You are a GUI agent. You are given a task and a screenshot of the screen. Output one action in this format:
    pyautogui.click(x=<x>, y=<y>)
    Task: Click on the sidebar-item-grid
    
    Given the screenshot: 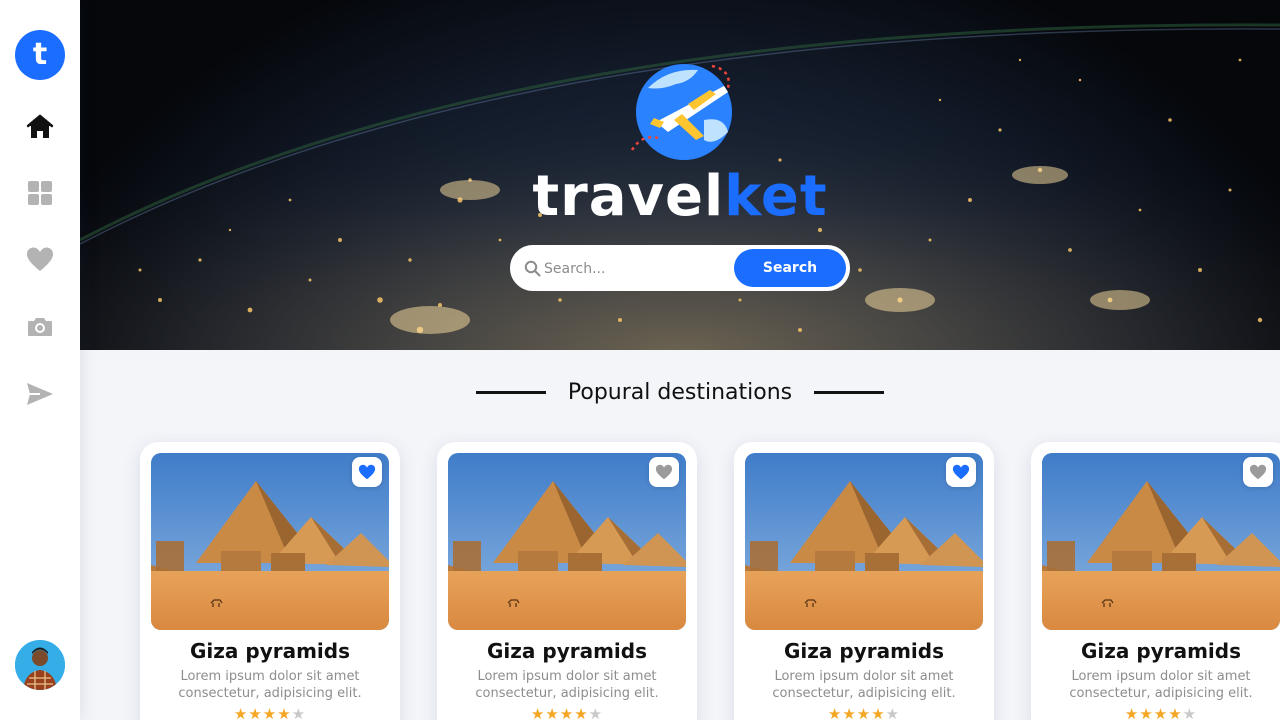 What is the action you would take?
    pyautogui.click(x=40, y=193)
    